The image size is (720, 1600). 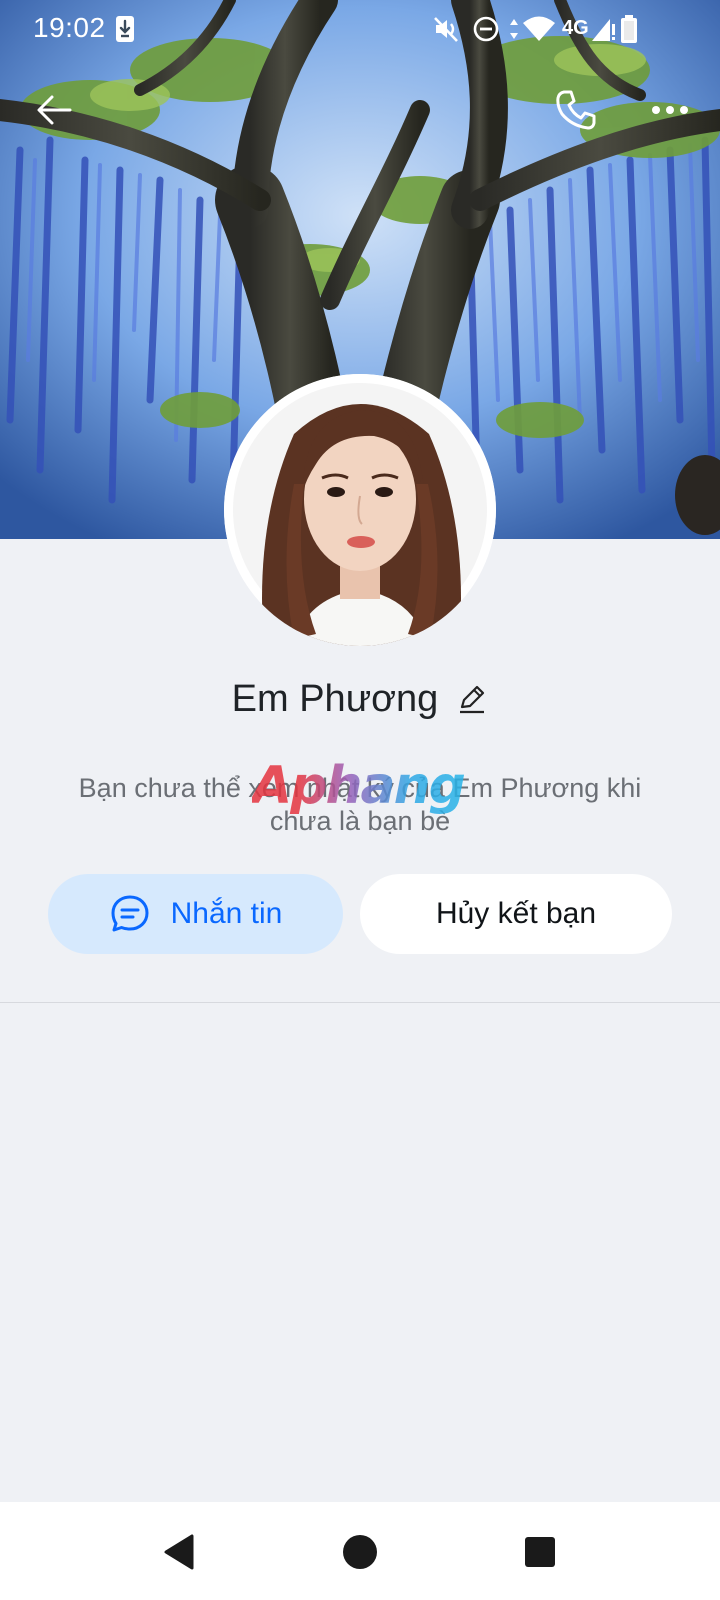 I want to click on more-button, so click(x=670, y=110).